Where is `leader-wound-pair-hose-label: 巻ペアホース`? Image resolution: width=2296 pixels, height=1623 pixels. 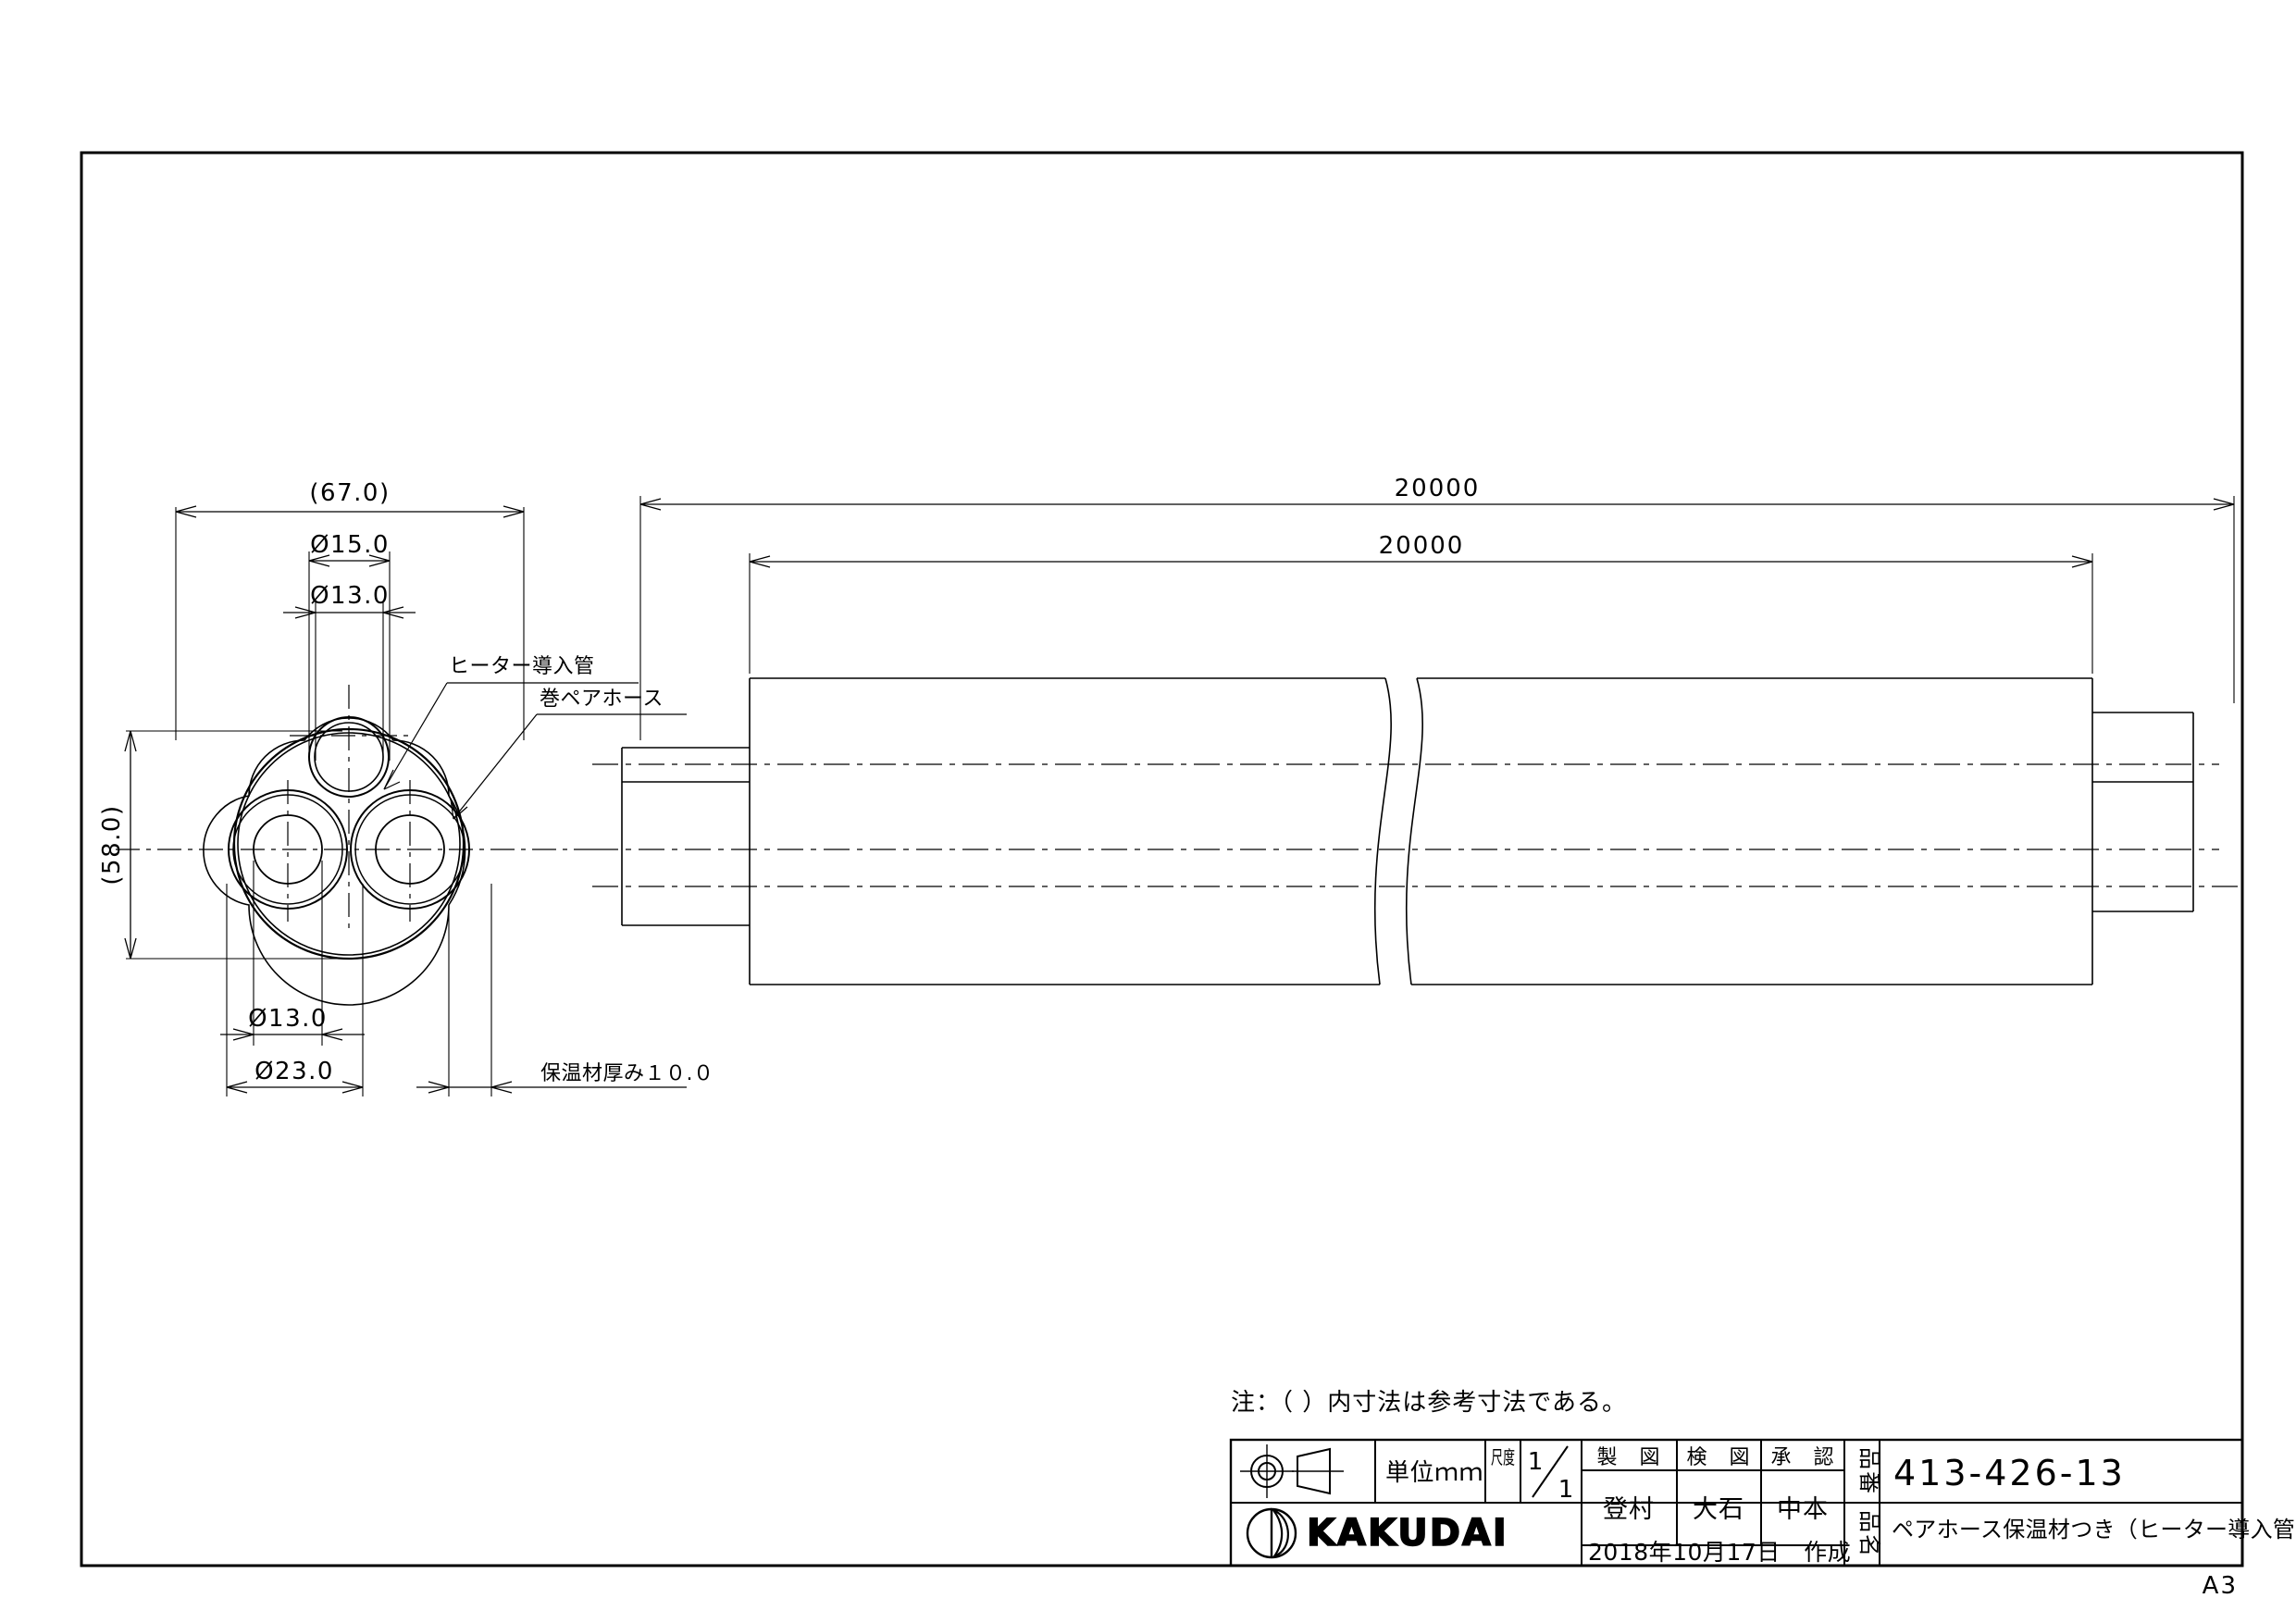
leader-wound-pair-hose-label: 巻ペアホース is located at coordinates (602, 699).